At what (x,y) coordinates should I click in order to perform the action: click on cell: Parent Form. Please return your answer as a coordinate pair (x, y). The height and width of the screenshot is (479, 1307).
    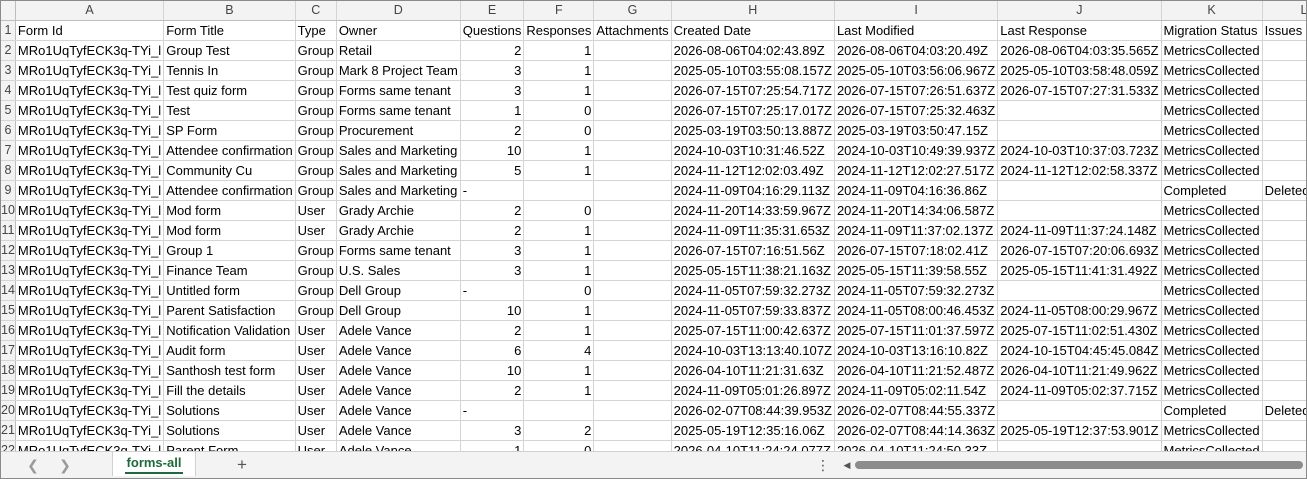
    Looking at the image, I should click on (229, 445).